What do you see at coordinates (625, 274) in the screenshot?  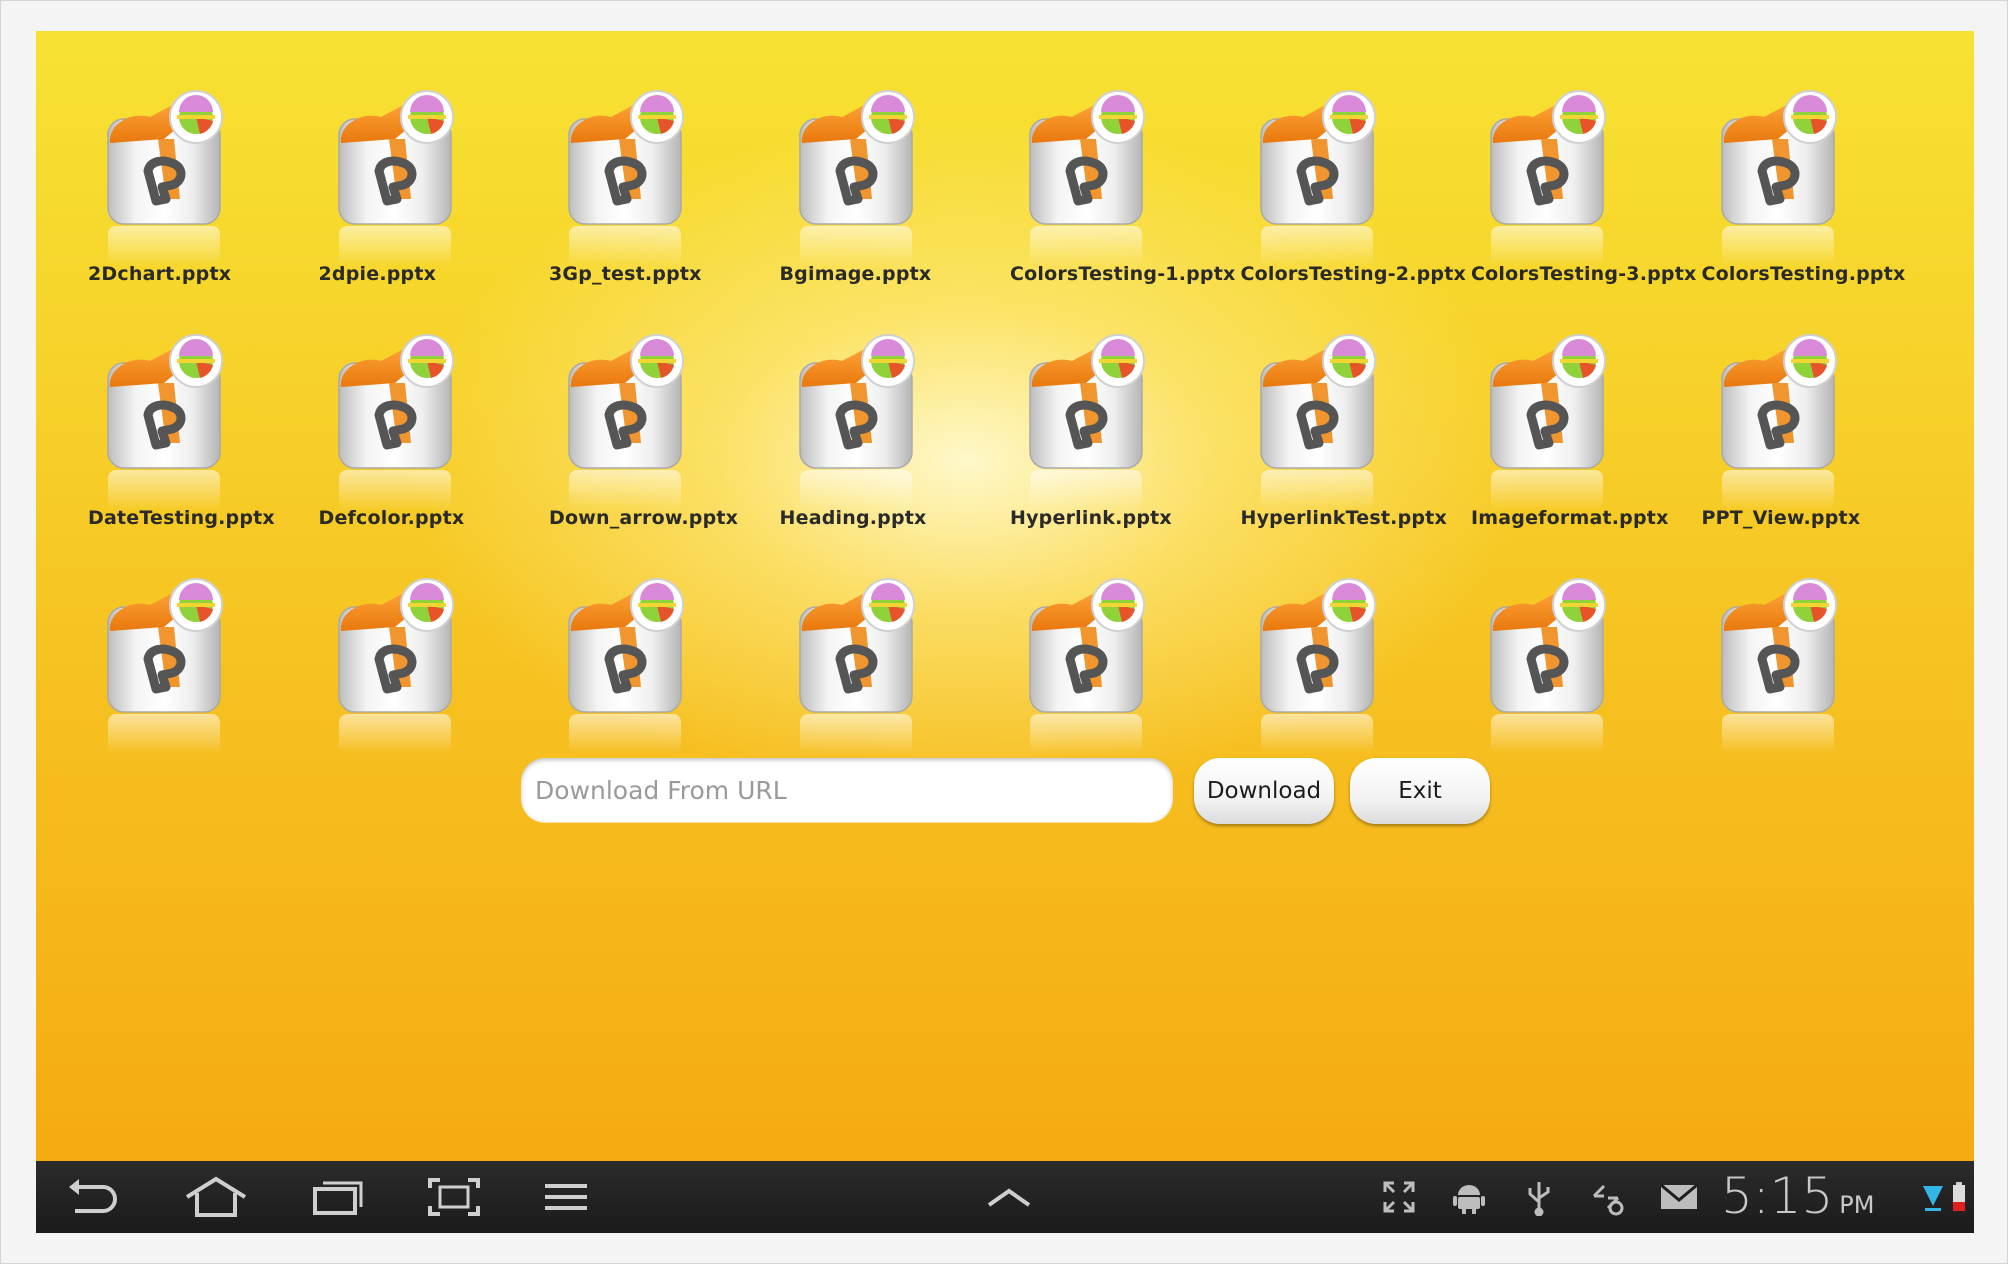 I see `file-name-label: 3Gp_test.pptx` at bounding box center [625, 274].